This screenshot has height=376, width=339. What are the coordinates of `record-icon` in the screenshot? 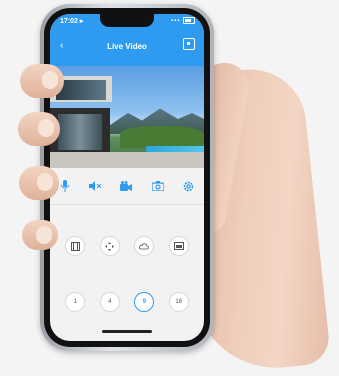 It's located at (126, 186).